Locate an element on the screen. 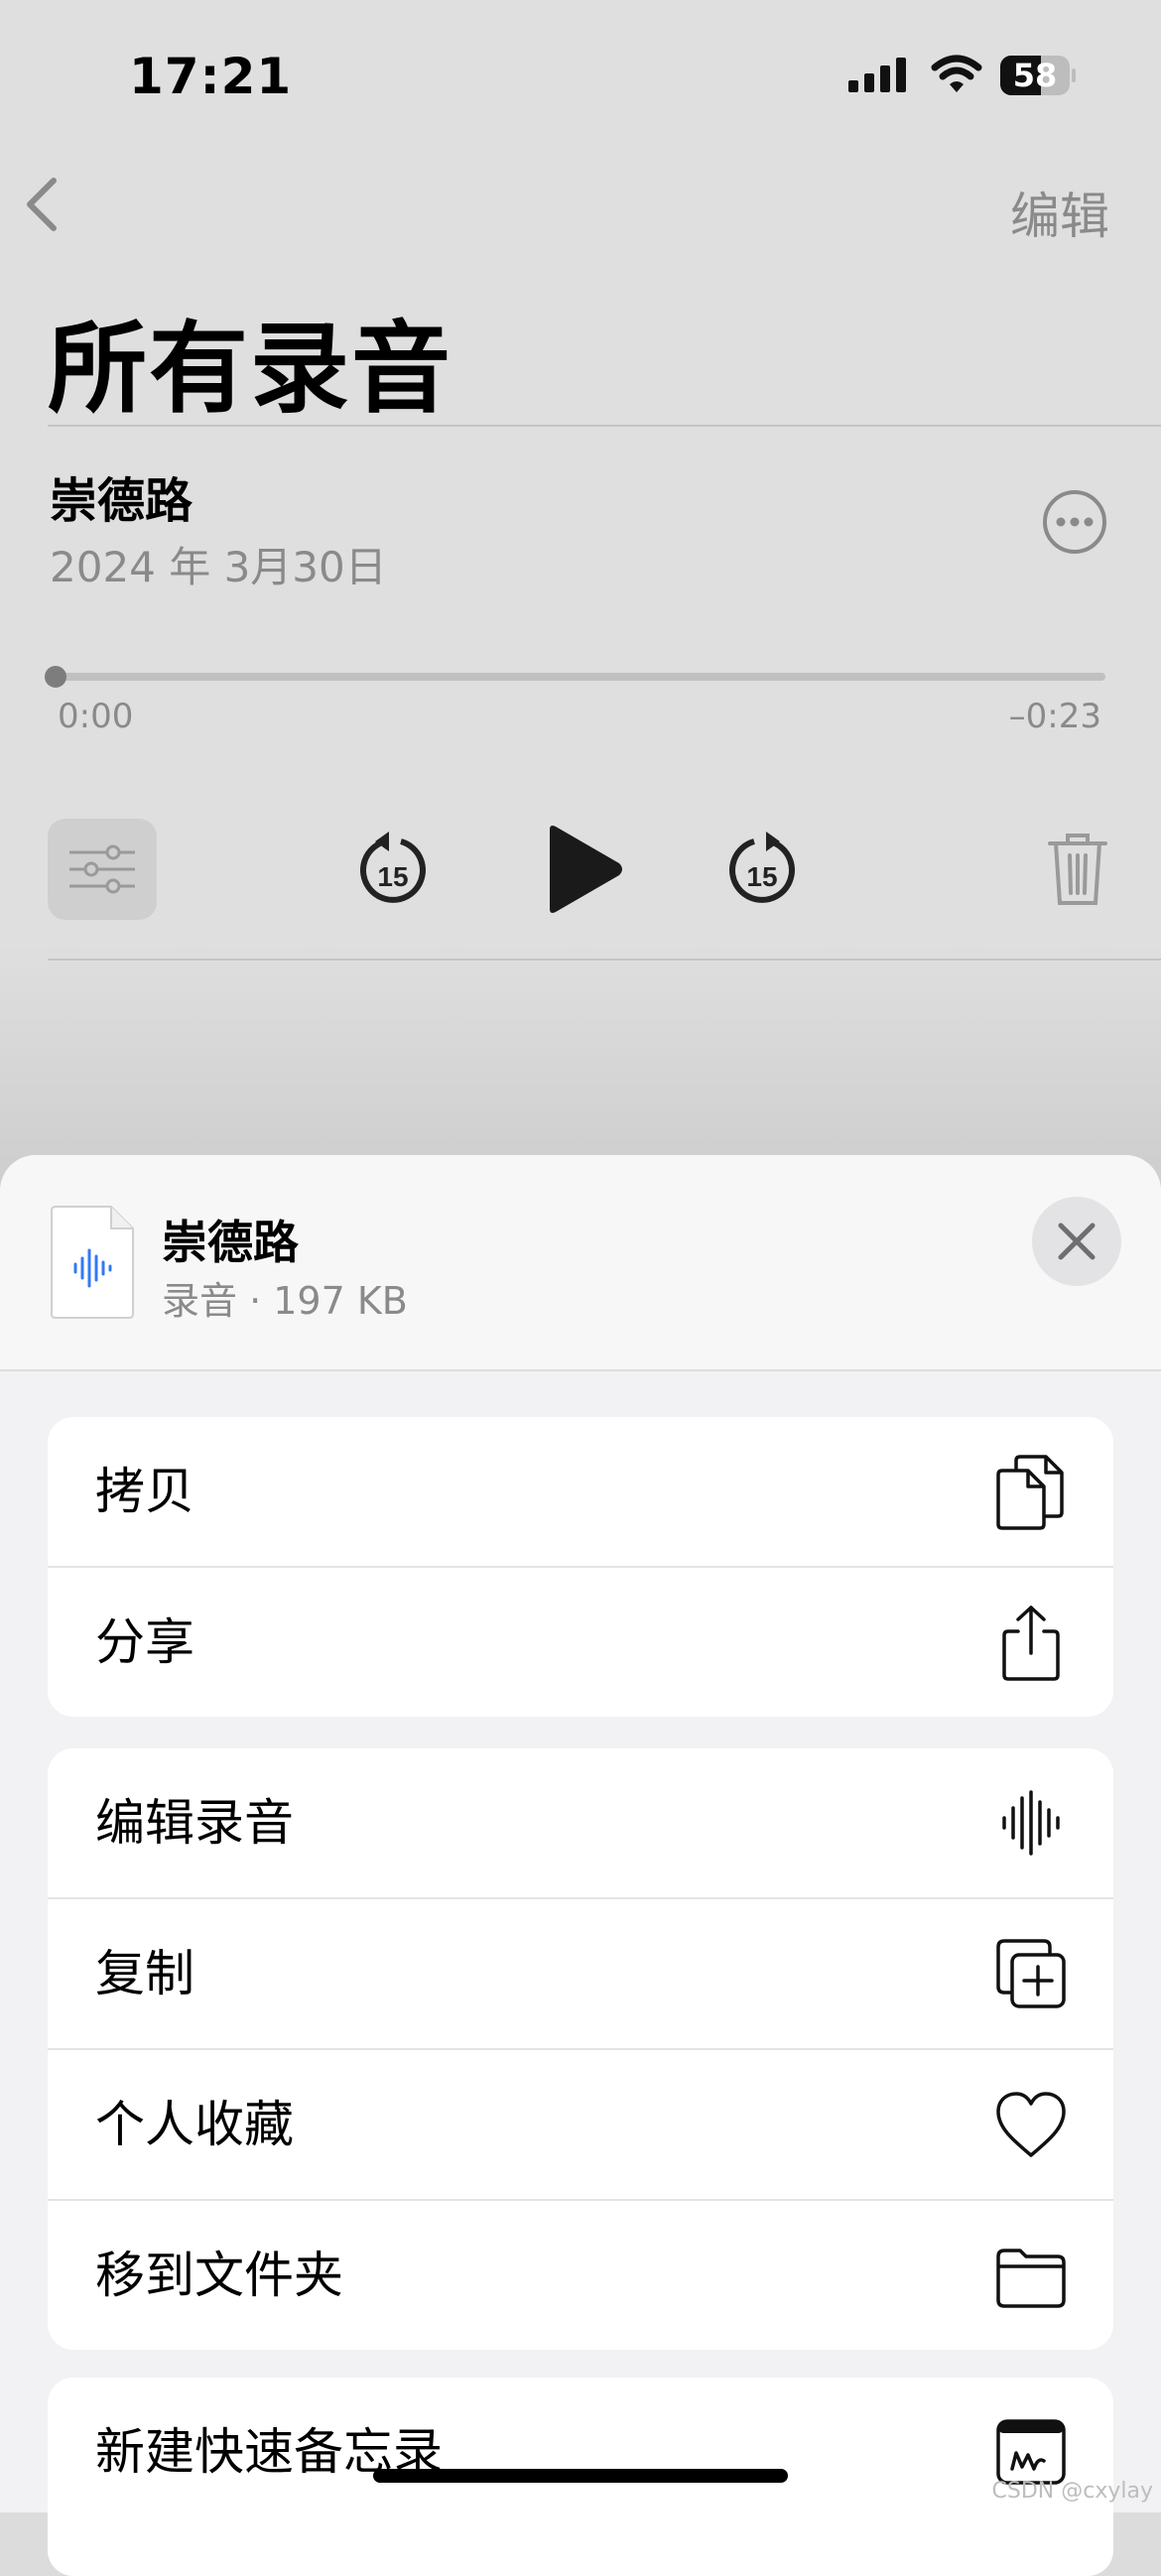  playback-scrubber is located at coordinates (580, 677).